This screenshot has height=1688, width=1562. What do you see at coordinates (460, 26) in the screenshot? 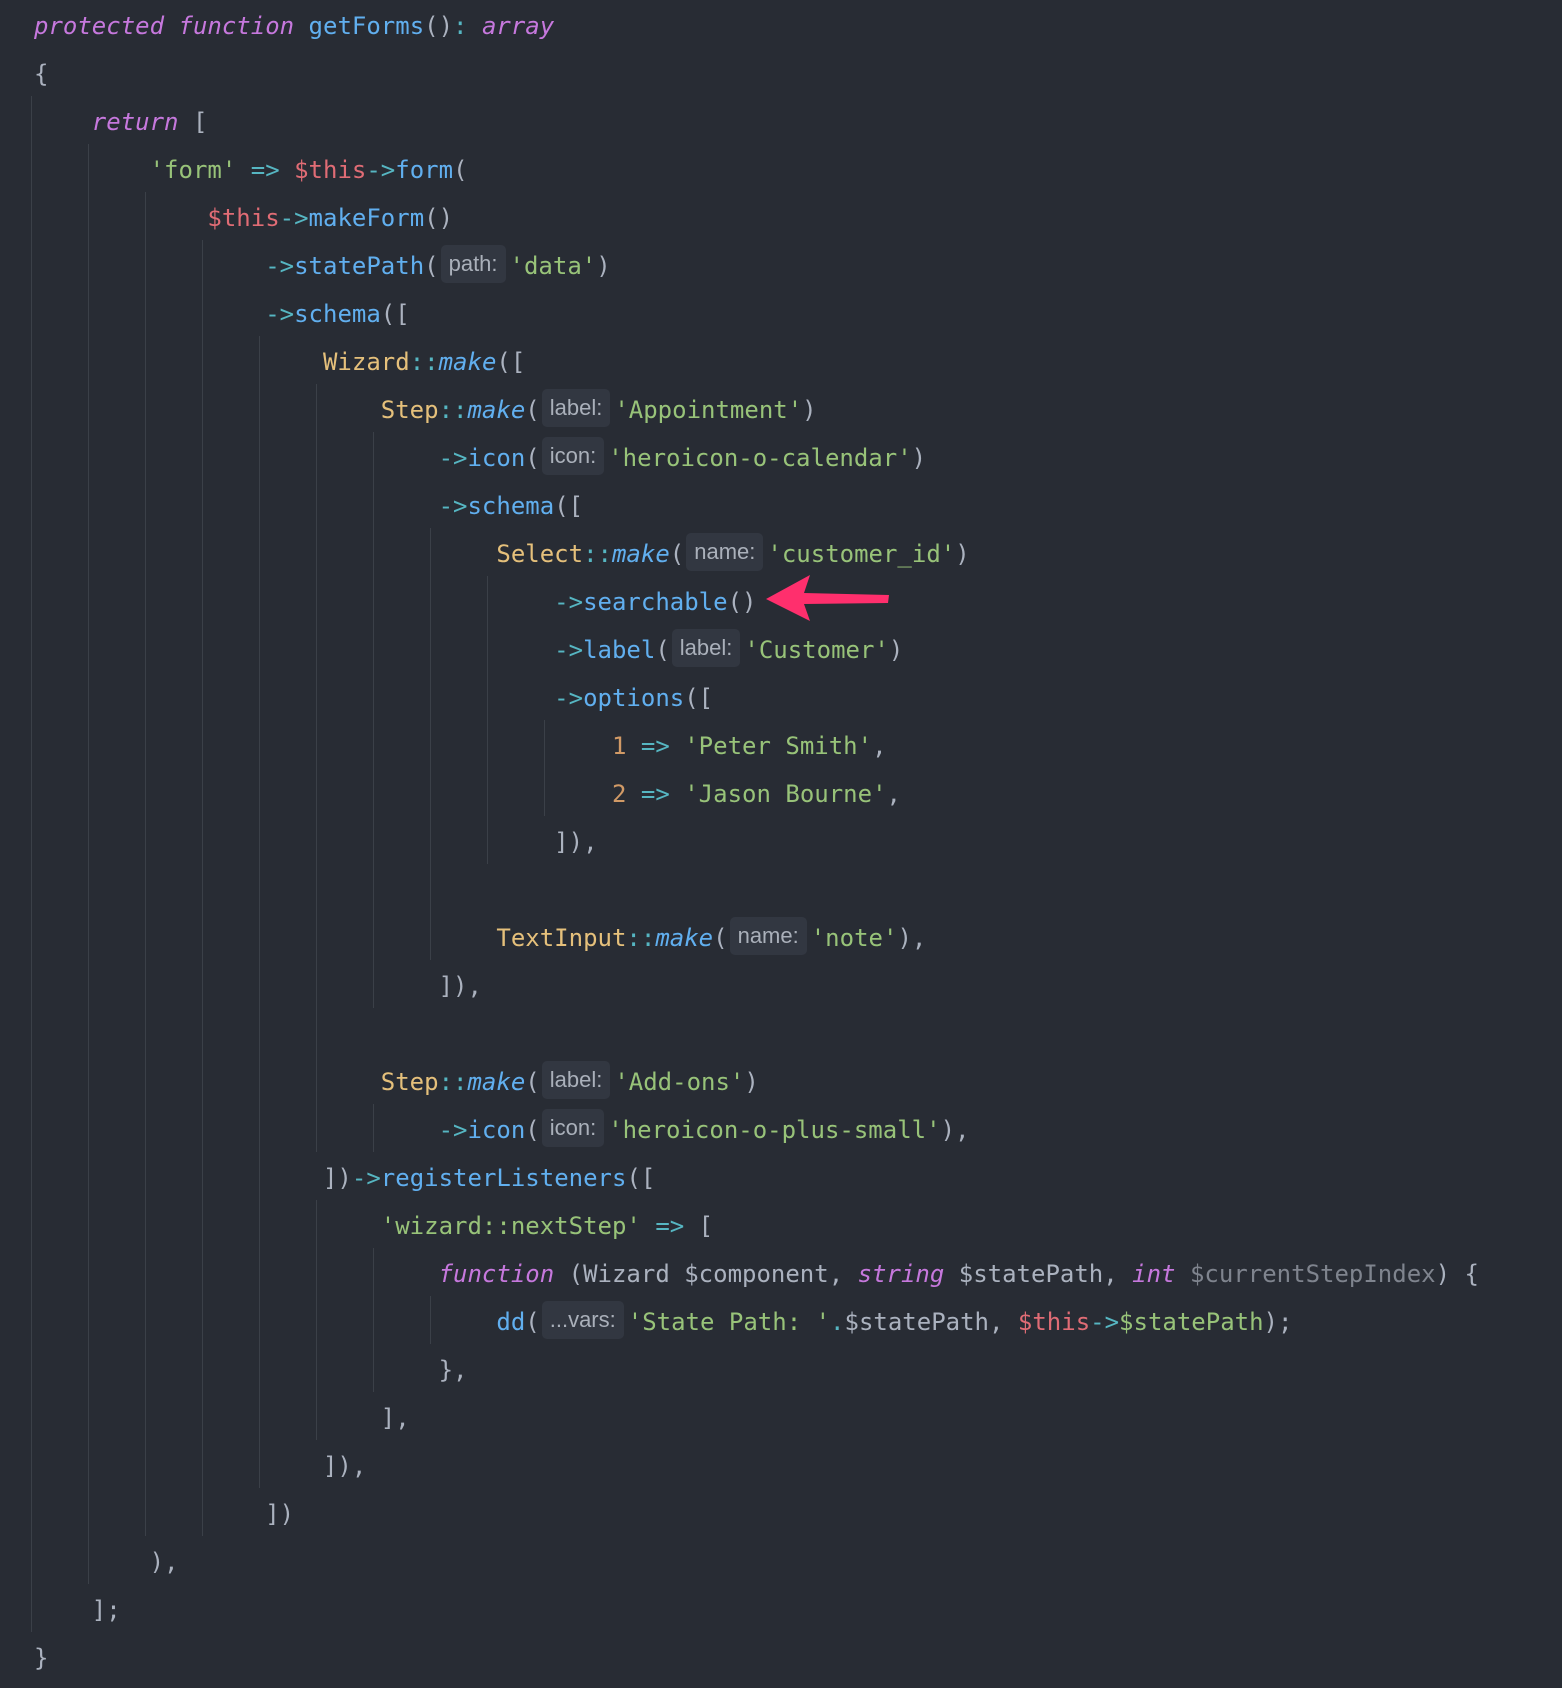
I see `code-token: :` at bounding box center [460, 26].